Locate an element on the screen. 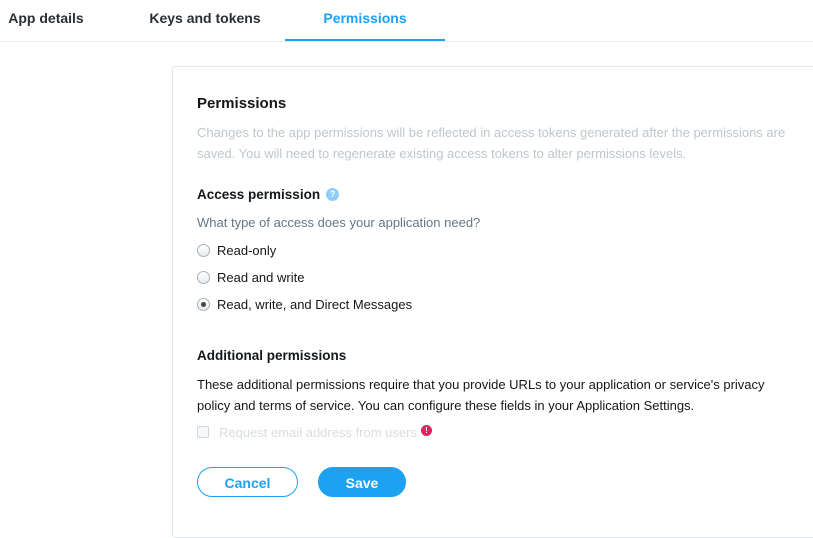 The width and height of the screenshot is (813, 538). tab-keys-and-tokens: Keys and tokens is located at coordinates (205, 20).